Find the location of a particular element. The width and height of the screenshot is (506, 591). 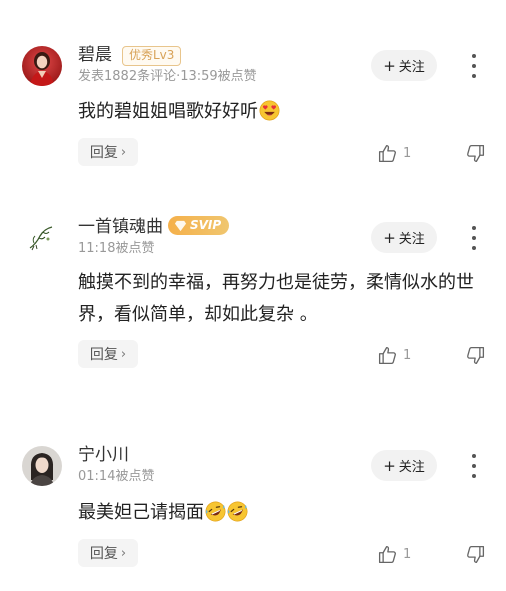

comment-meta: 01:14被点赞 is located at coordinates (116, 476).